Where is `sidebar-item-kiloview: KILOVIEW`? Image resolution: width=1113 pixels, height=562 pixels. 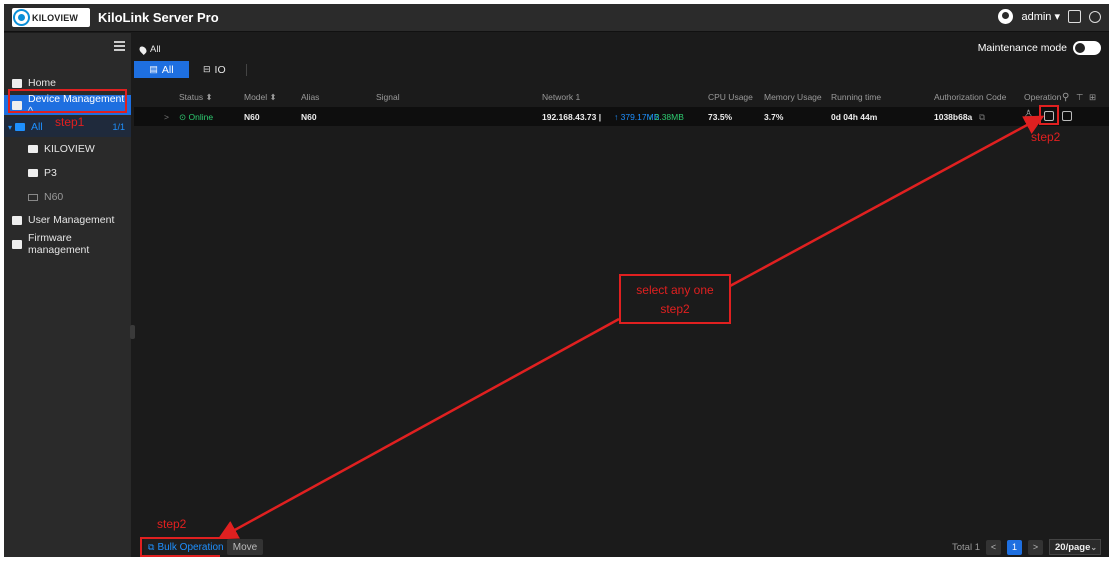 sidebar-item-kiloview: KILOVIEW is located at coordinates (67, 149).